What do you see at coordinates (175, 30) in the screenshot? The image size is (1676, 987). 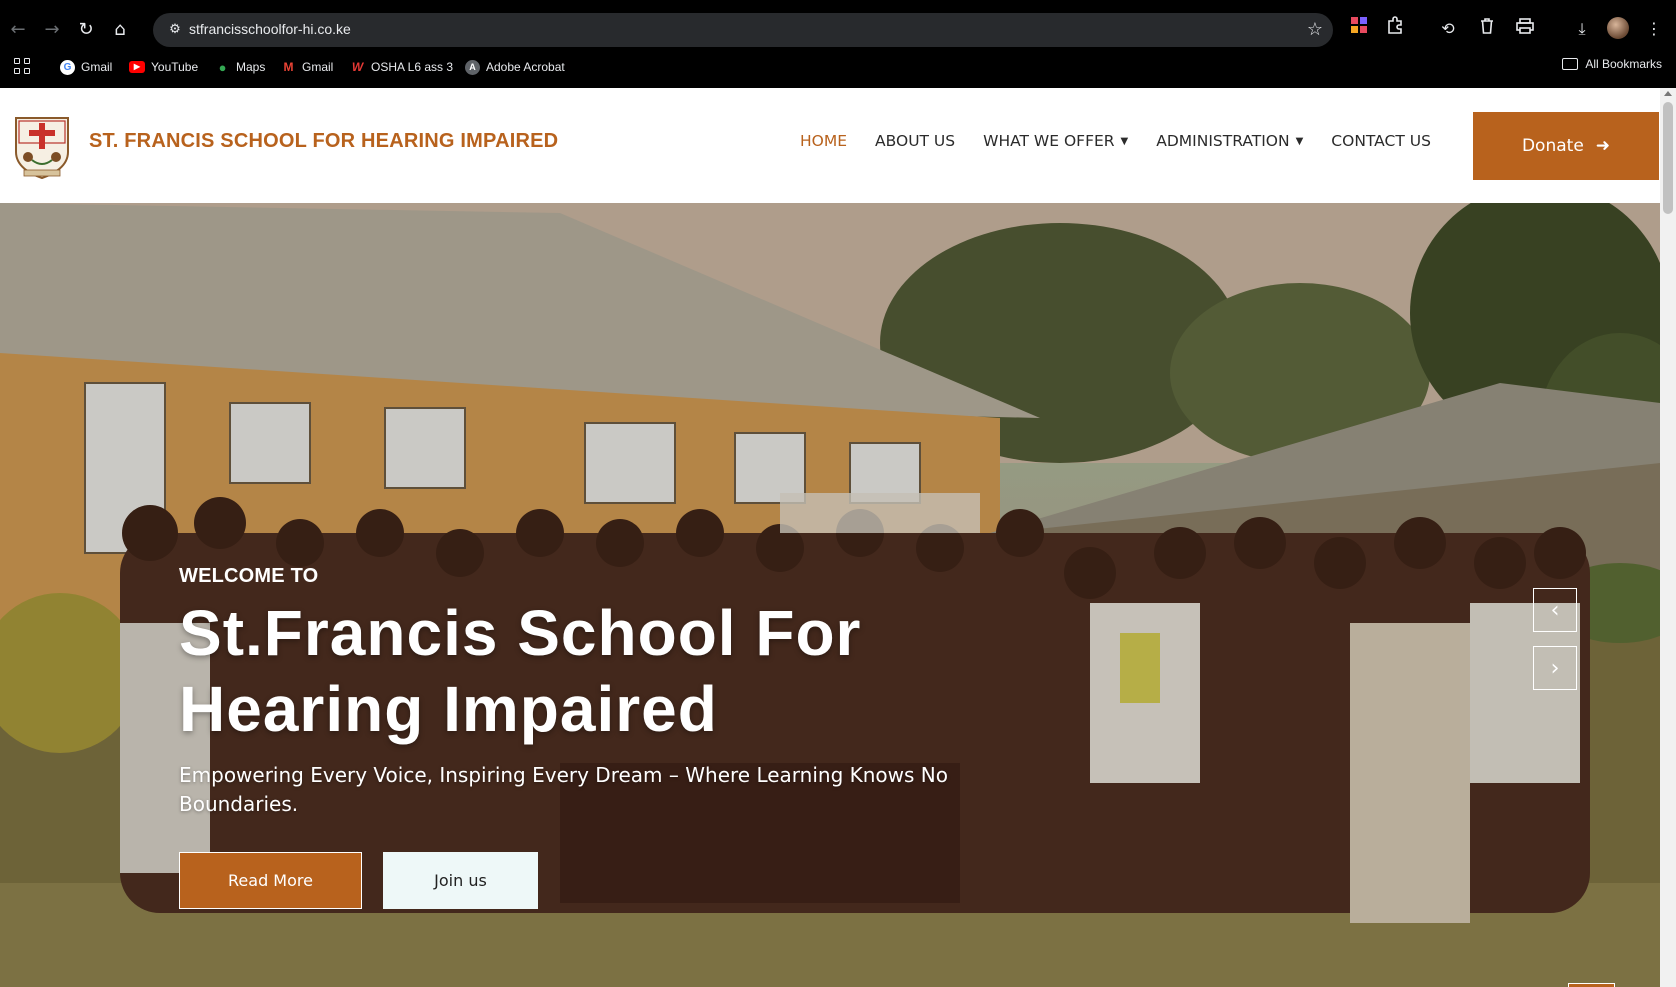 I see `site-info-icon: ⚙` at bounding box center [175, 30].